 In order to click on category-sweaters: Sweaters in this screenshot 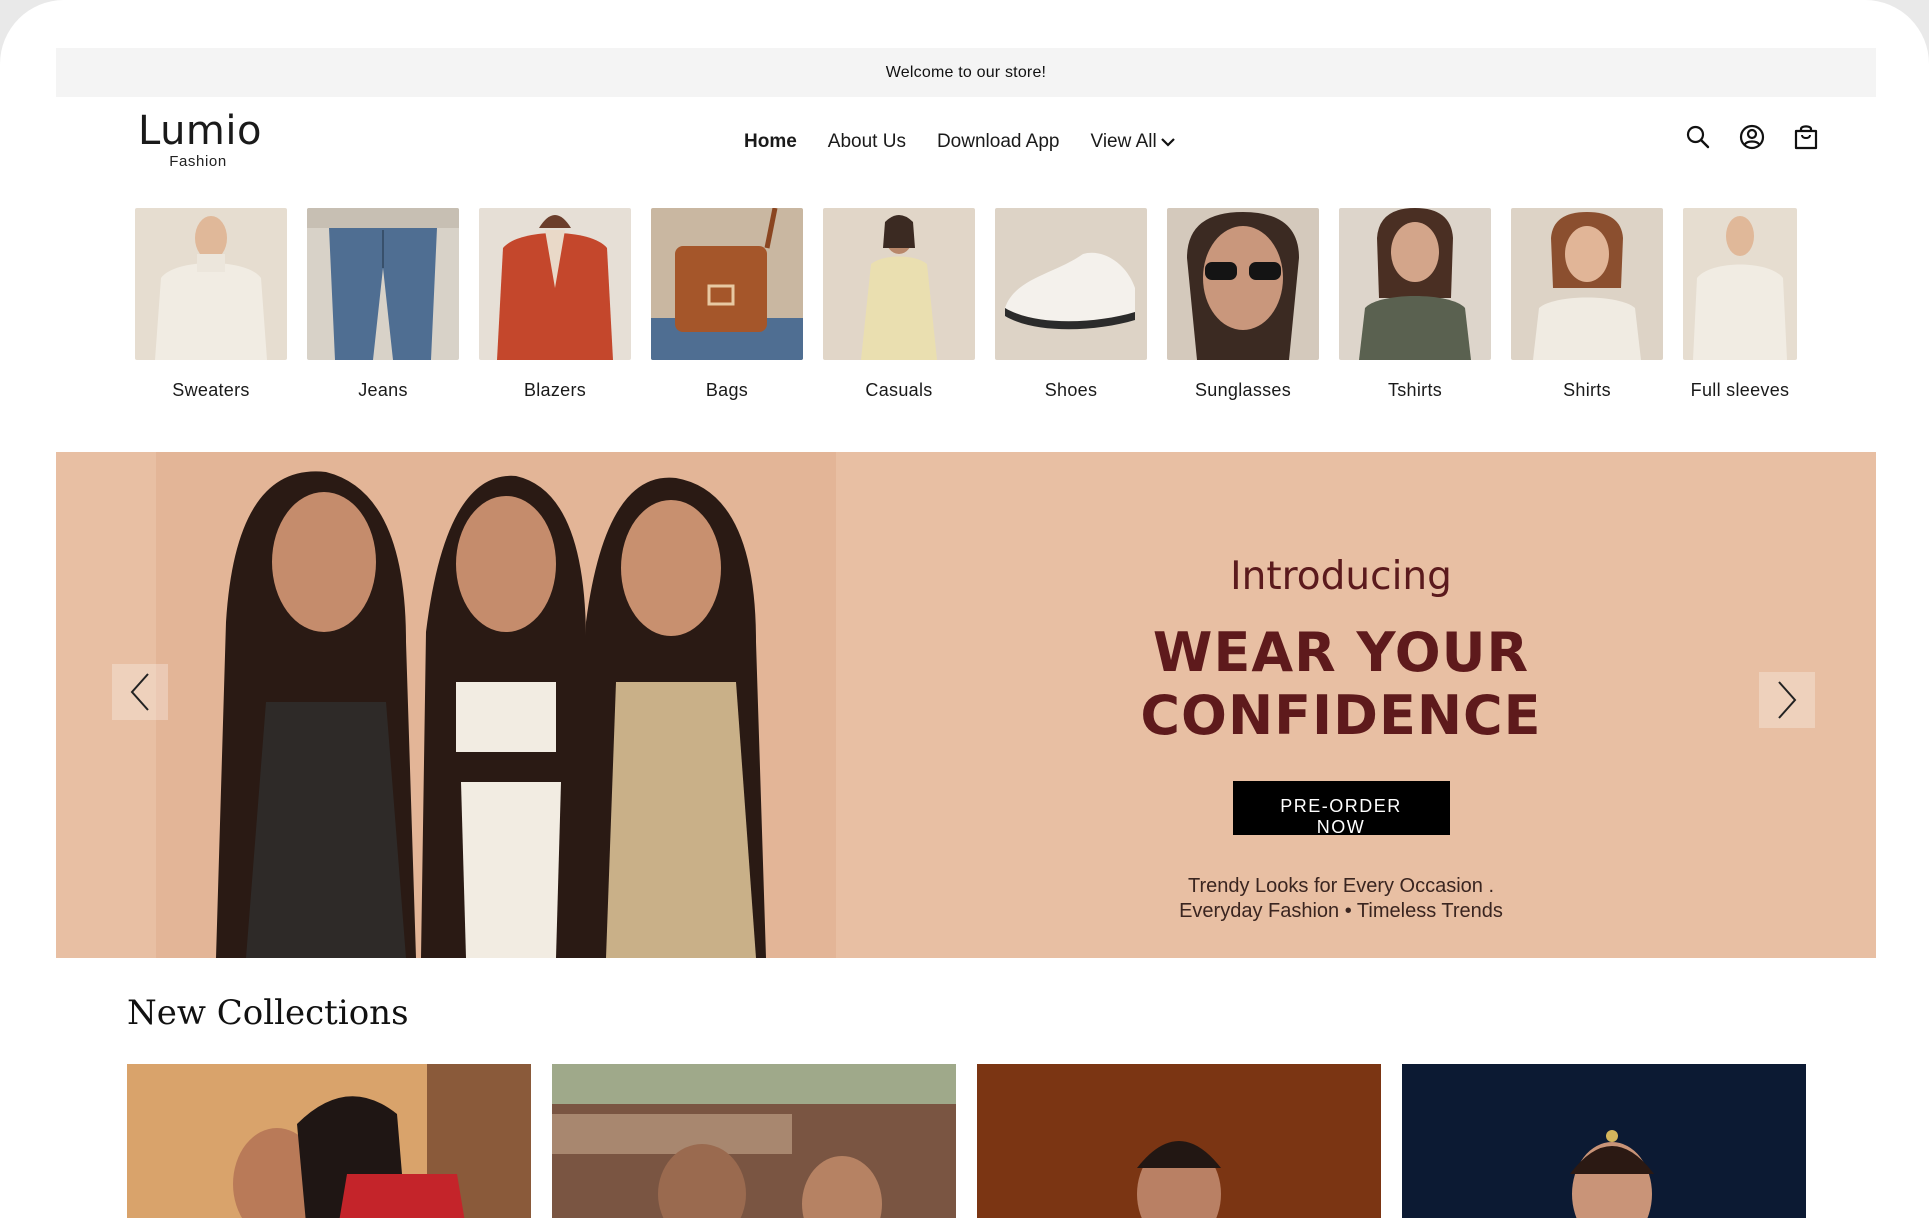, I will do `click(211, 304)`.